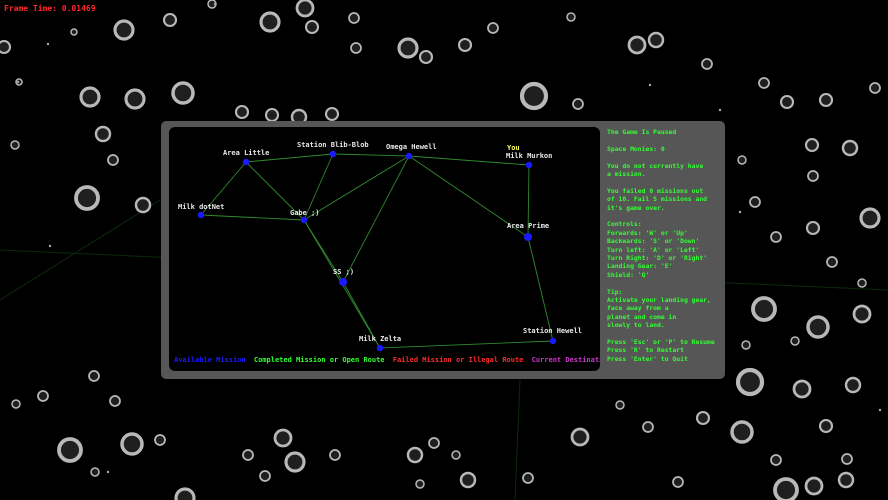  Describe the element at coordinates (380, 348) in the screenshot. I see `location-node-milk-zelta` at that location.